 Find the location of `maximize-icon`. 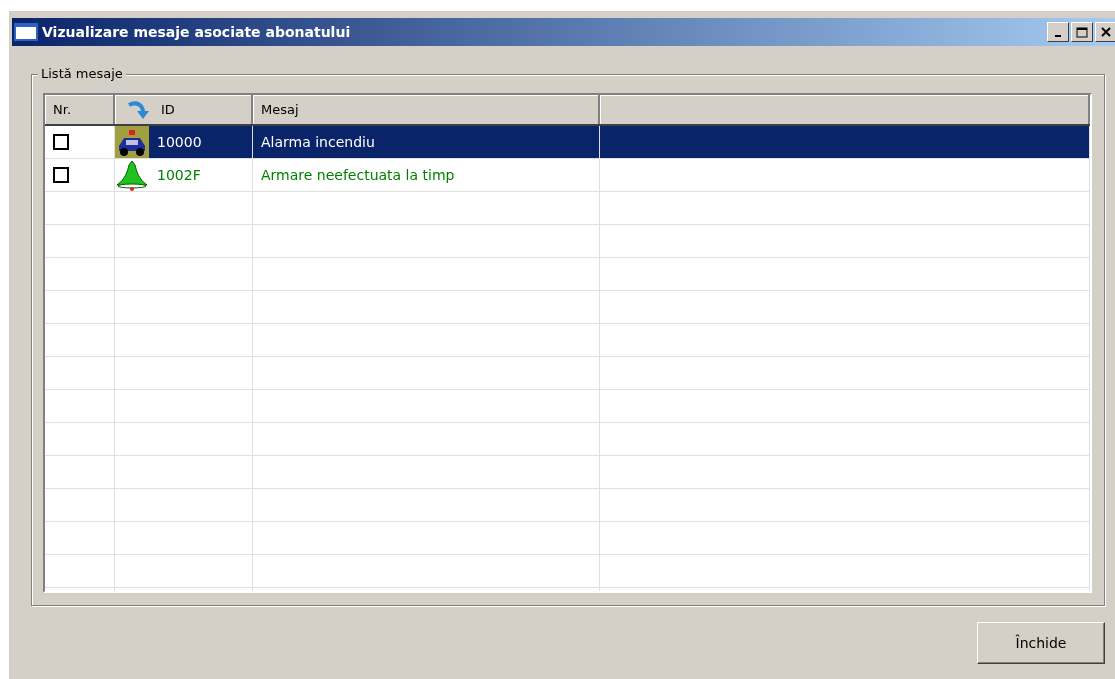

maximize-icon is located at coordinates (1082, 32).